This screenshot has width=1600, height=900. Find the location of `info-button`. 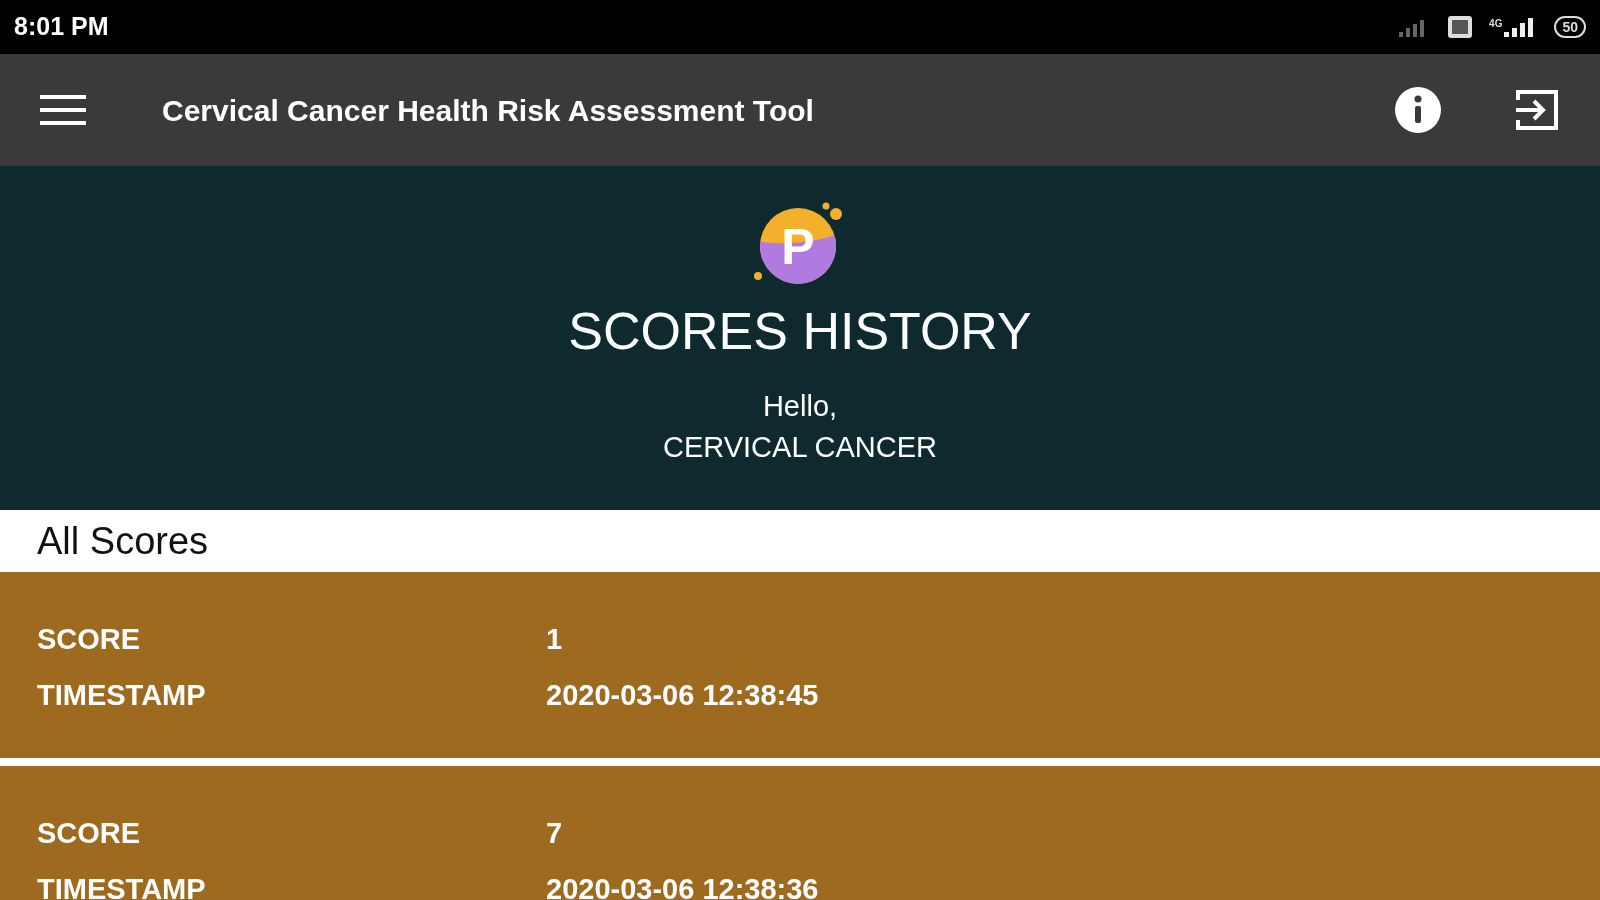

info-button is located at coordinates (1418, 110).